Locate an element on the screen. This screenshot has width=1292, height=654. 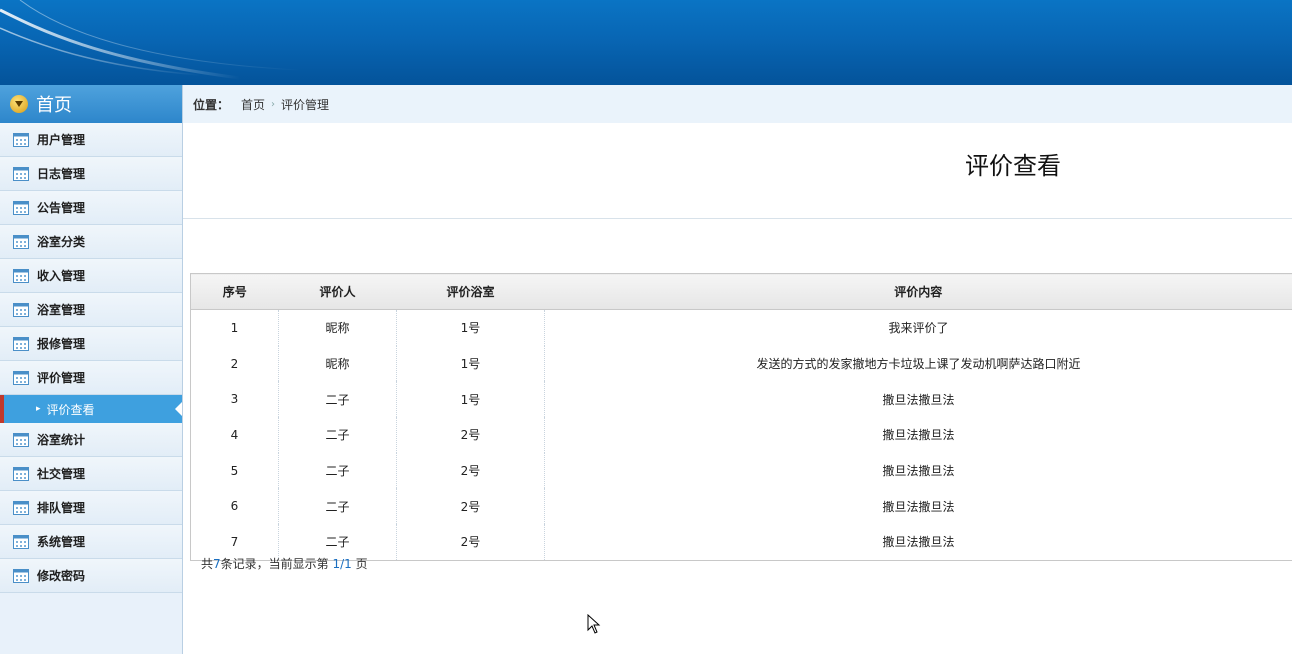
cell-index: 2 is located at coordinates (234, 363).